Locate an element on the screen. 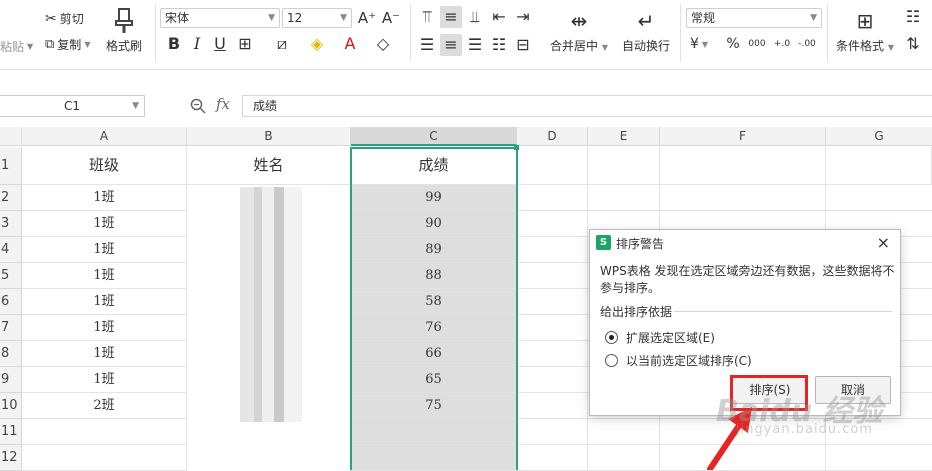 The width and height of the screenshot is (932, 471). column-header-a: A is located at coordinates (104, 136).